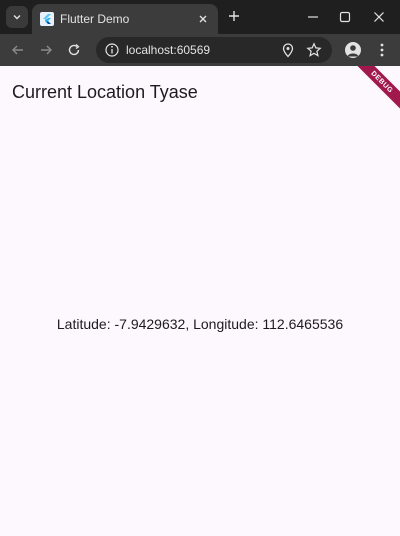 This screenshot has height=536, width=400. I want to click on menu-icon, so click(382, 50).